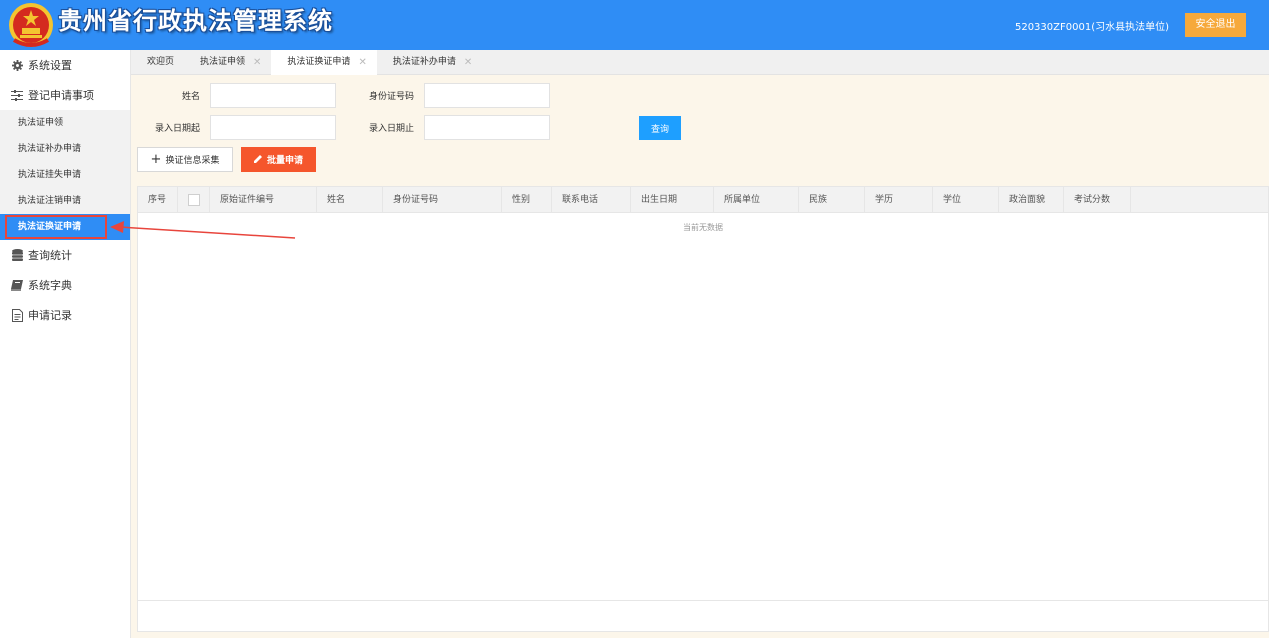 This screenshot has width=1269, height=638. What do you see at coordinates (192, 161) in the screenshot?
I see `collect-info-label: 换证信息采集` at bounding box center [192, 161].